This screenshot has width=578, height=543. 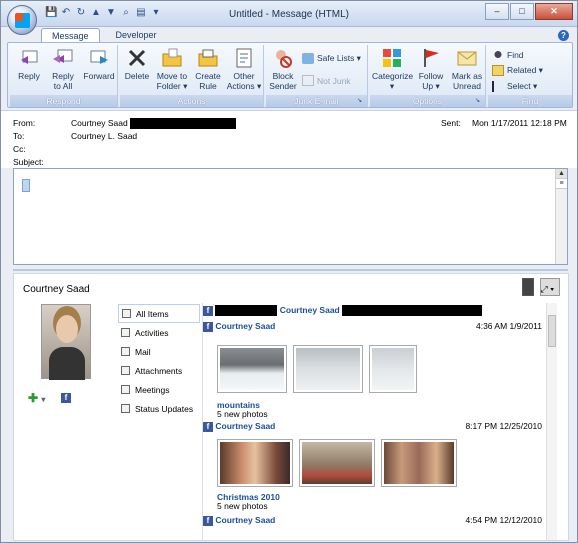 I want to click on group-label-junk: Junk E-mail, so click(x=316, y=101).